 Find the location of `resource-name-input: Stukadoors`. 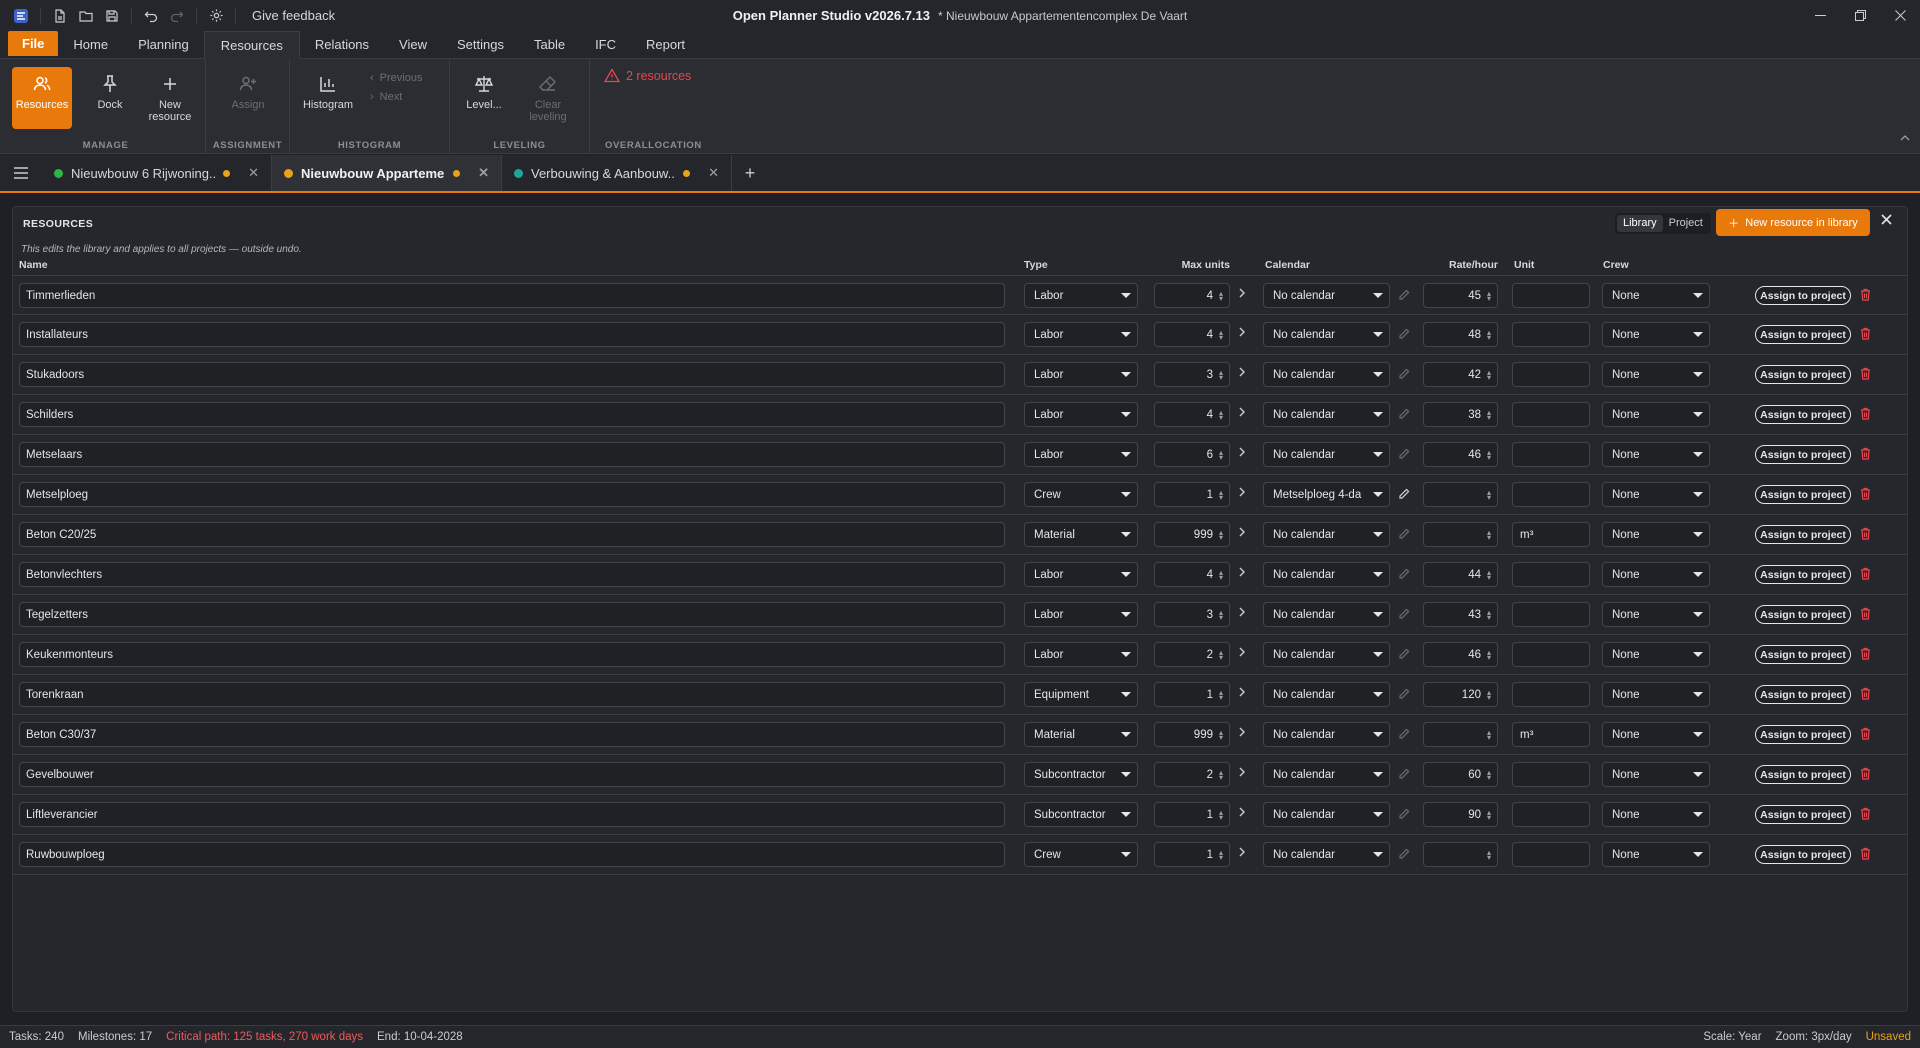

resource-name-input: Stukadoors is located at coordinates (512, 374).